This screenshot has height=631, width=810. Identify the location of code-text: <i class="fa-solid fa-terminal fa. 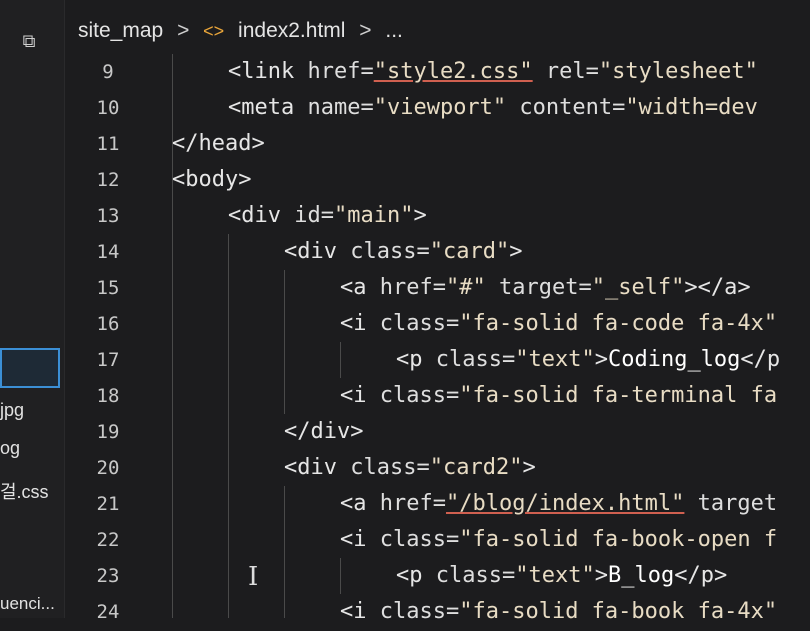
(558, 396).